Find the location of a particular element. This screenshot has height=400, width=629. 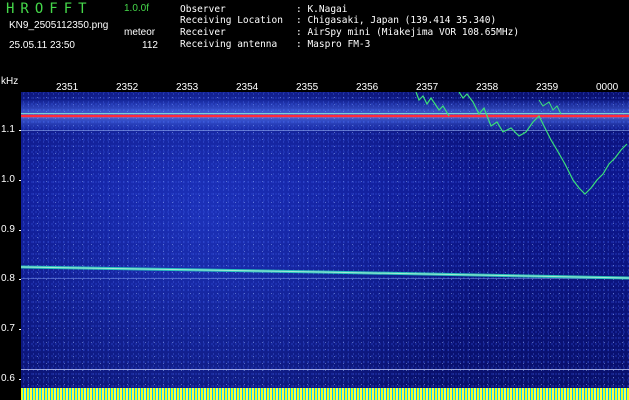

app-logo: HROFFT is located at coordinates (49, 9).